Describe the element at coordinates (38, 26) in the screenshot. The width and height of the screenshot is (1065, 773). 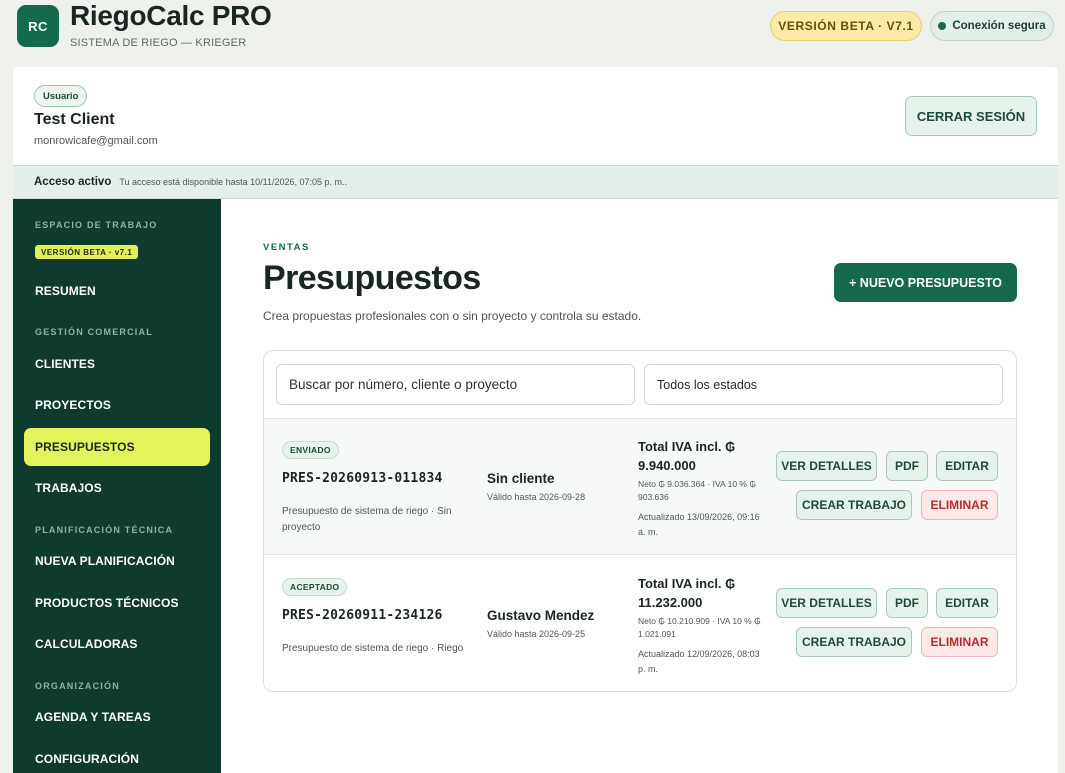
I see `app-logo: RC` at that location.